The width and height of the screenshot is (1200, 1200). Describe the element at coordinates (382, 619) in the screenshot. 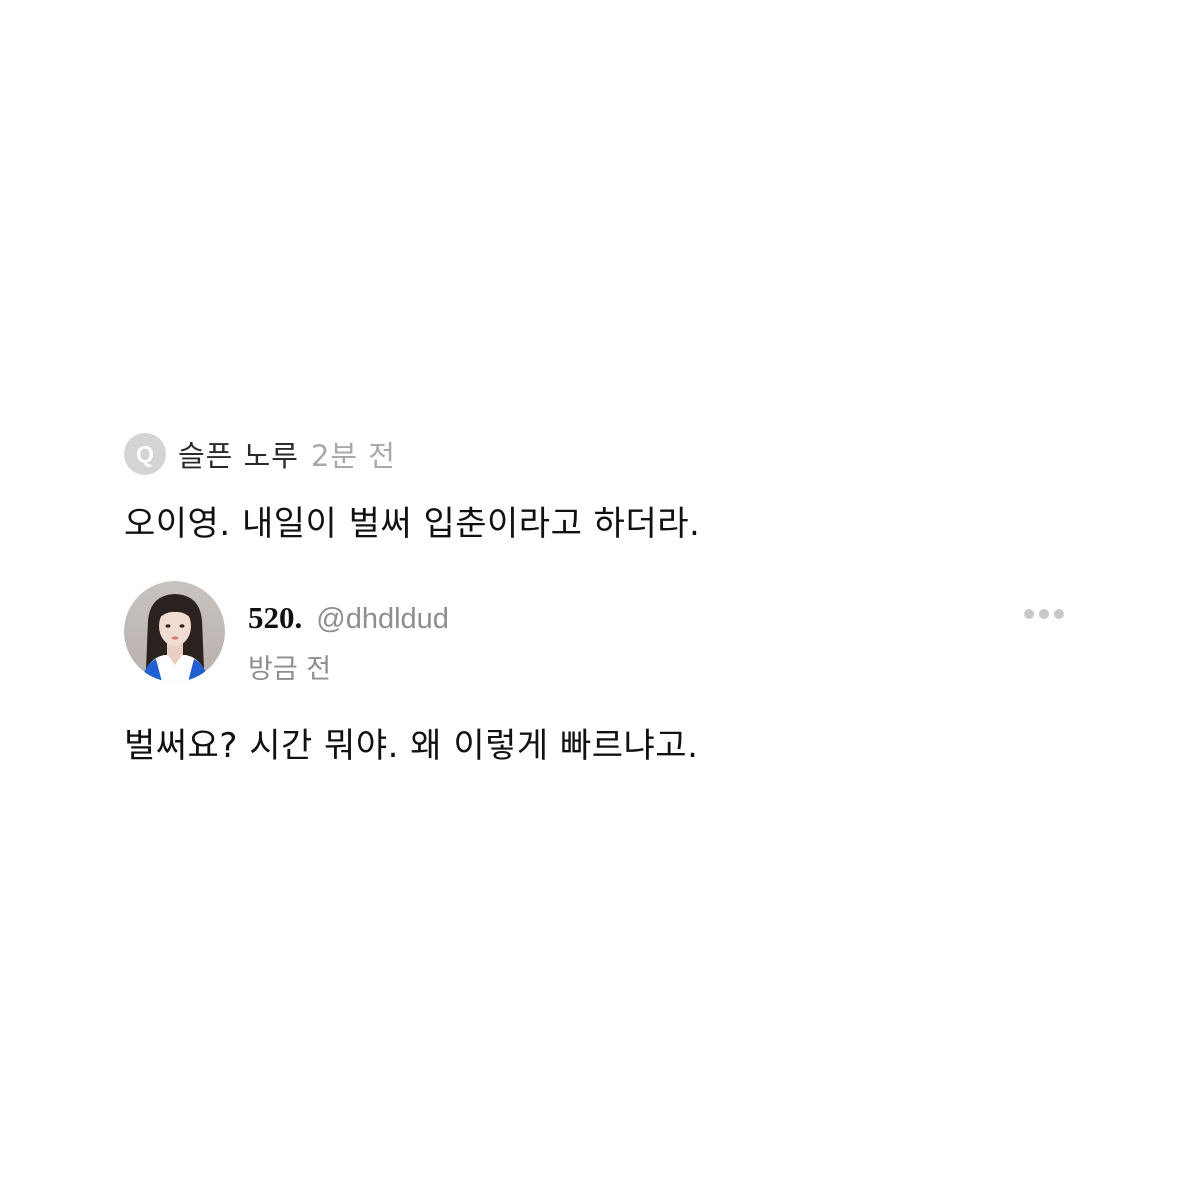

I see `reply-author-handle: @dhdldud` at that location.